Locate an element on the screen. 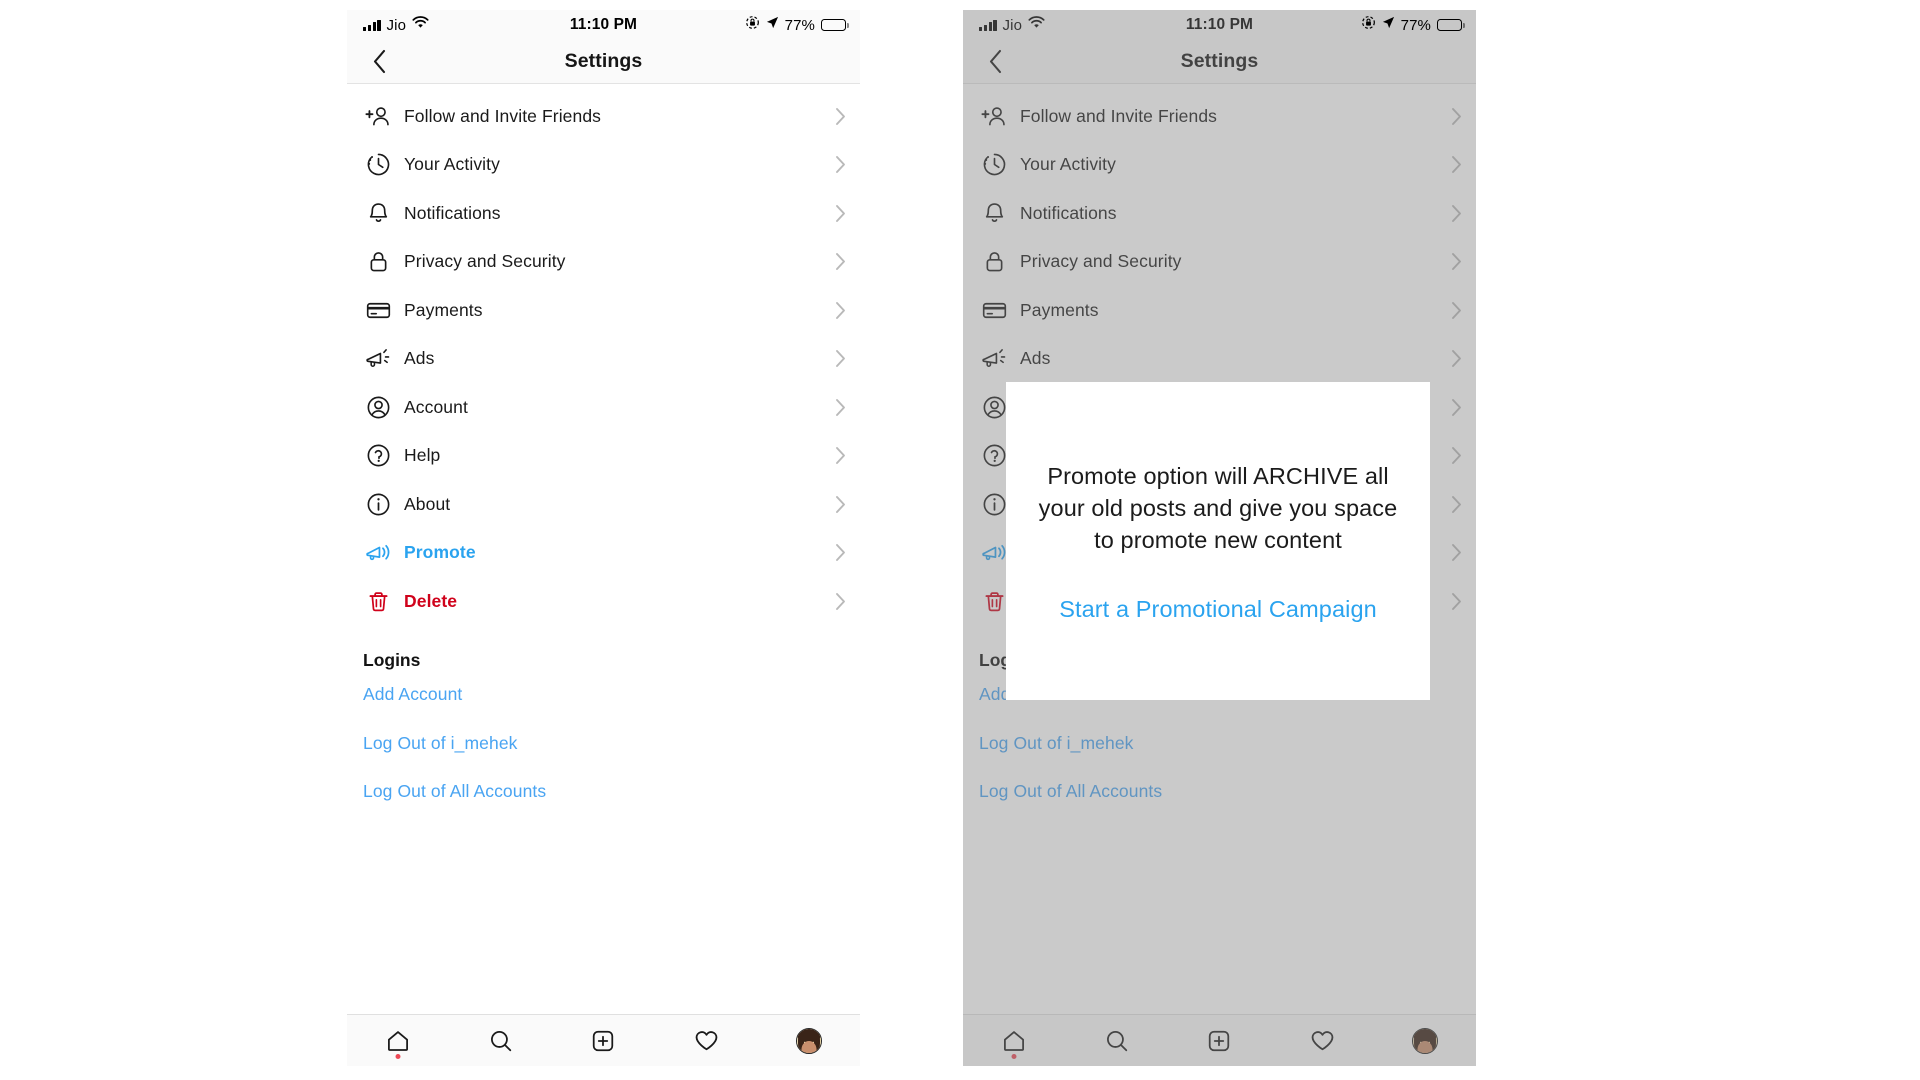 Image resolution: width=1920 pixels, height=1080 pixels. battery-percent-label: 77% is located at coordinates (1415, 25).